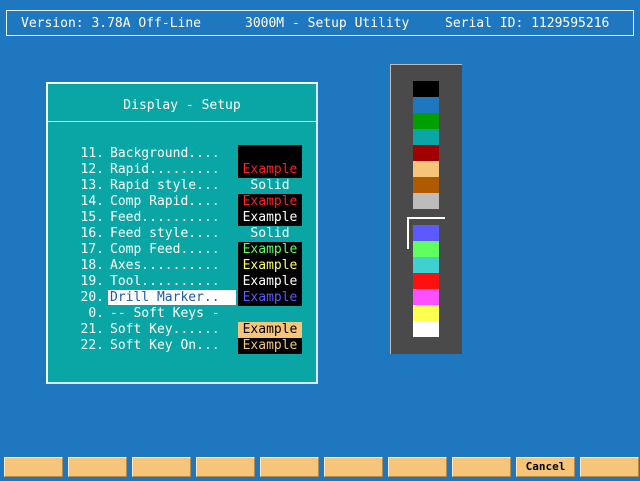 The height and width of the screenshot is (481, 640). Describe the element at coordinates (92, 185) in the screenshot. I see `row-number: 13.` at that location.